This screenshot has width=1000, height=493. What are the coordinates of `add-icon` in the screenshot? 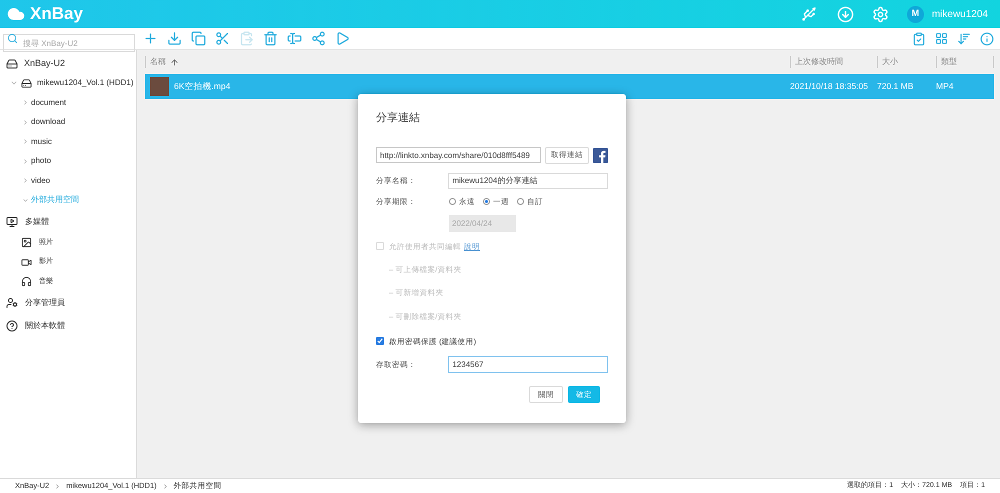 It's located at (150, 38).